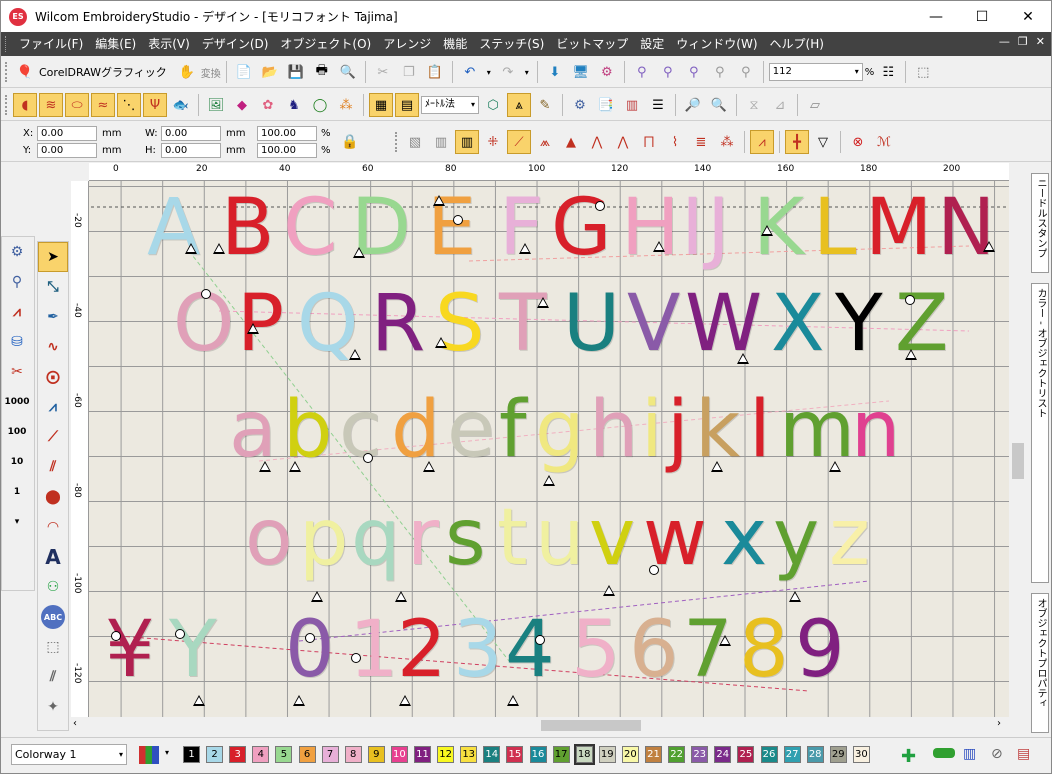 The height and width of the screenshot is (774, 1052). Describe the element at coordinates (348, 72) in the screenshot. I see `print-preview-icon: 🔍` at that location.